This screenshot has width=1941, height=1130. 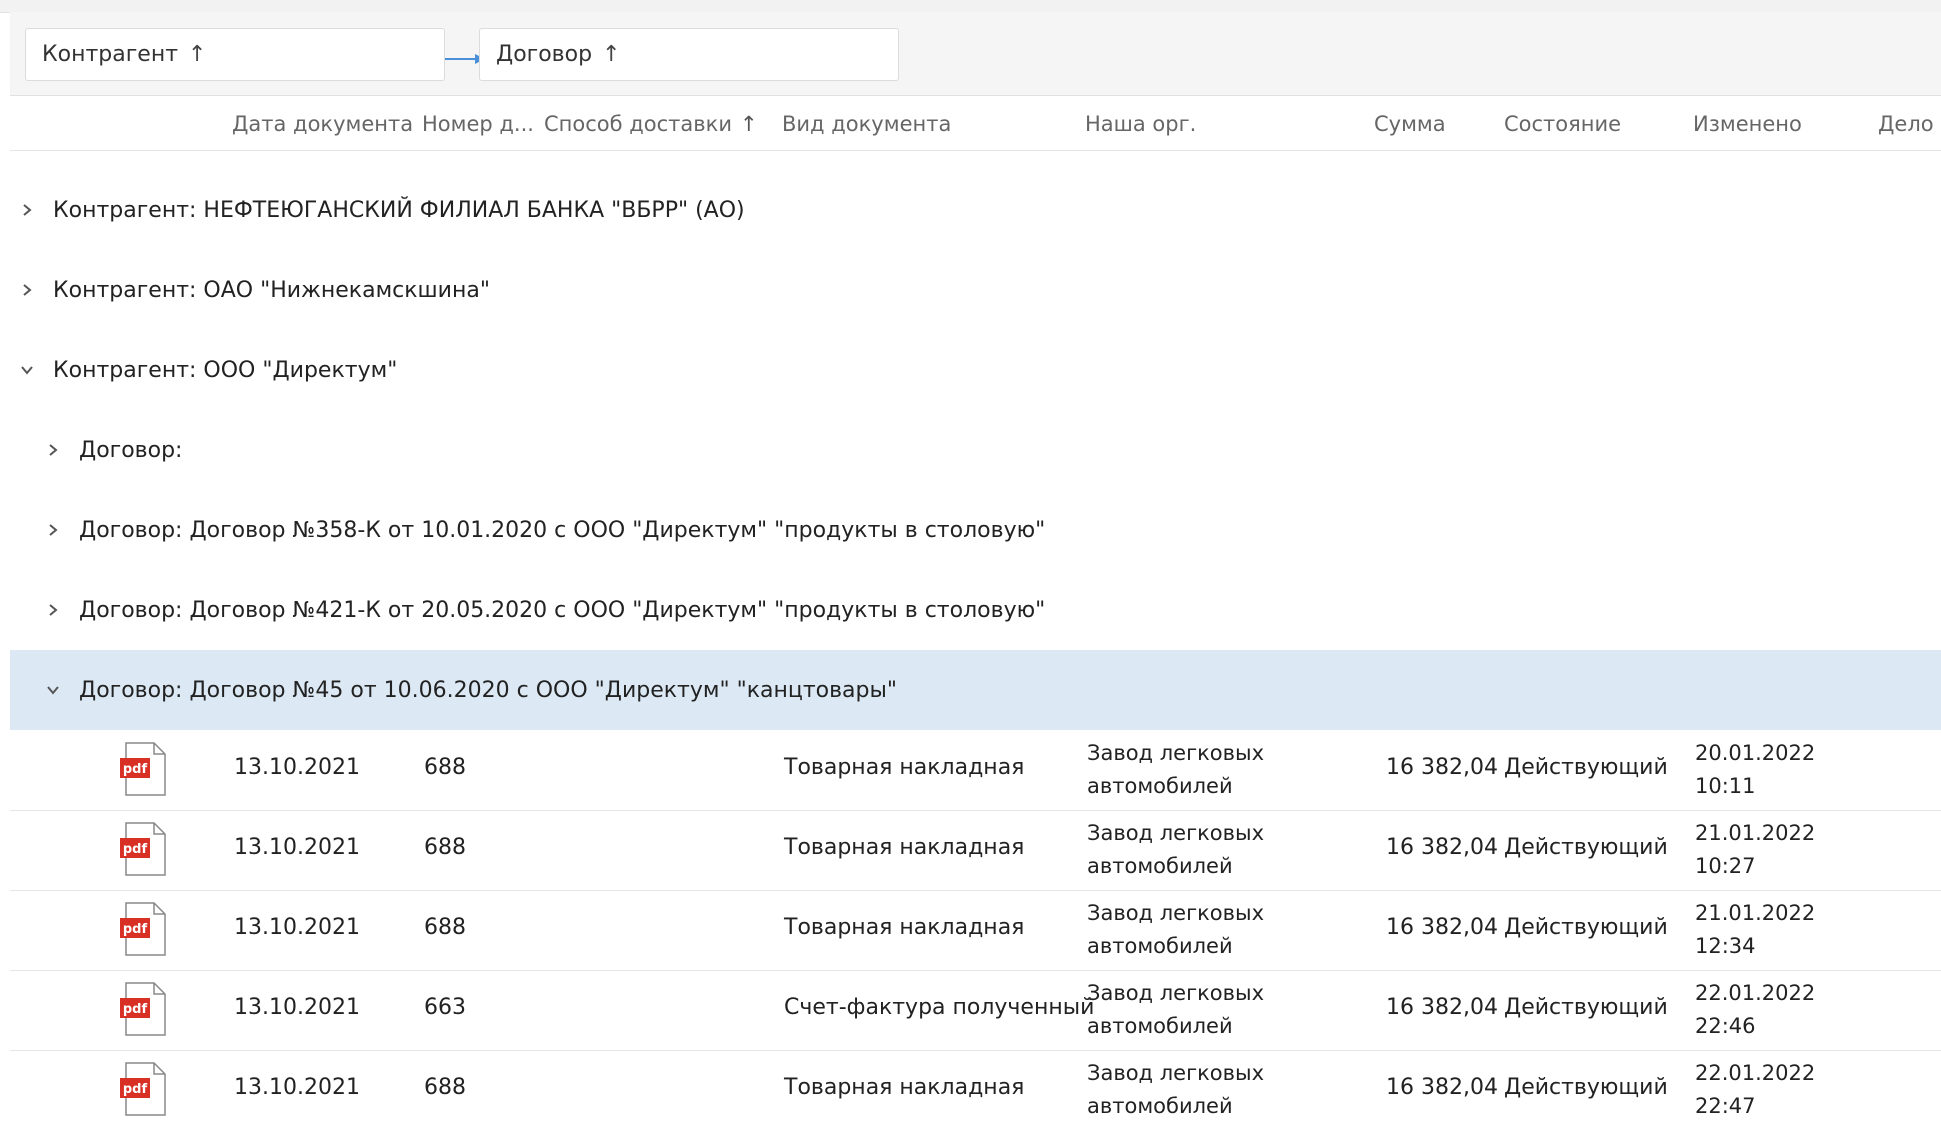 I want to click on column-header-label: Вид документа, so click(x=867, y=124).